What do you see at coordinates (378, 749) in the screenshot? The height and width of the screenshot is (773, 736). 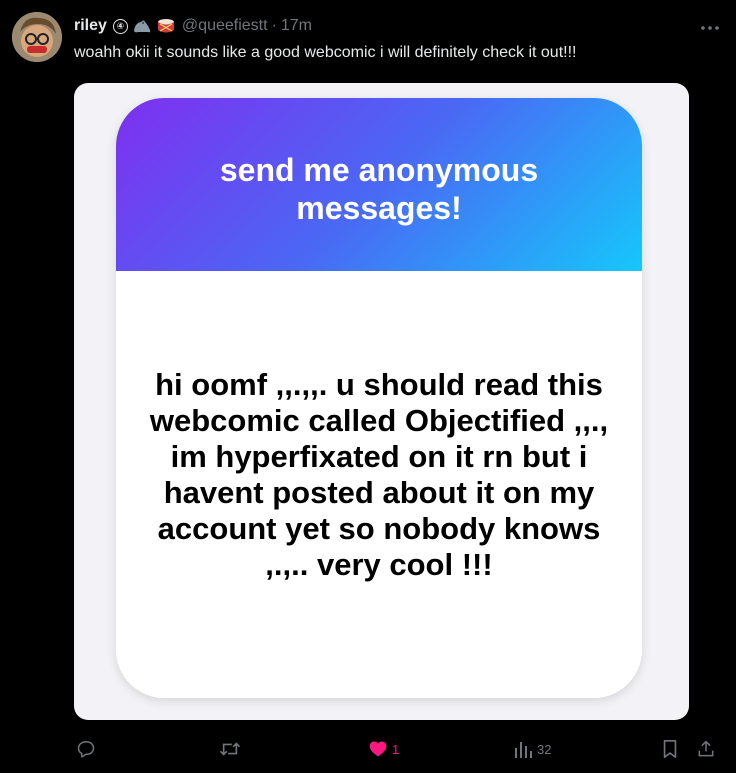 I see `heart-icon` at bounding box center [378, 749].